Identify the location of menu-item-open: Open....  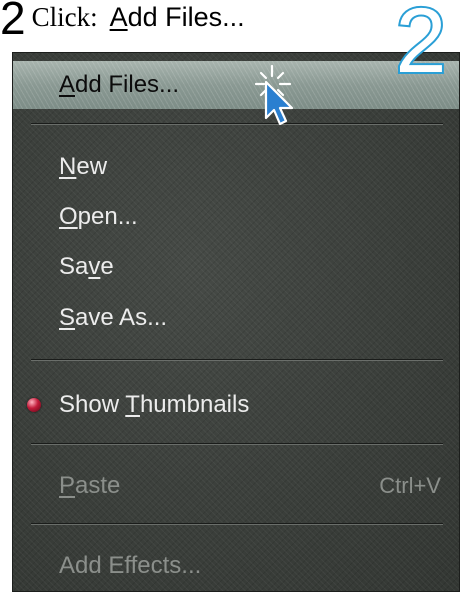
(236, 217).